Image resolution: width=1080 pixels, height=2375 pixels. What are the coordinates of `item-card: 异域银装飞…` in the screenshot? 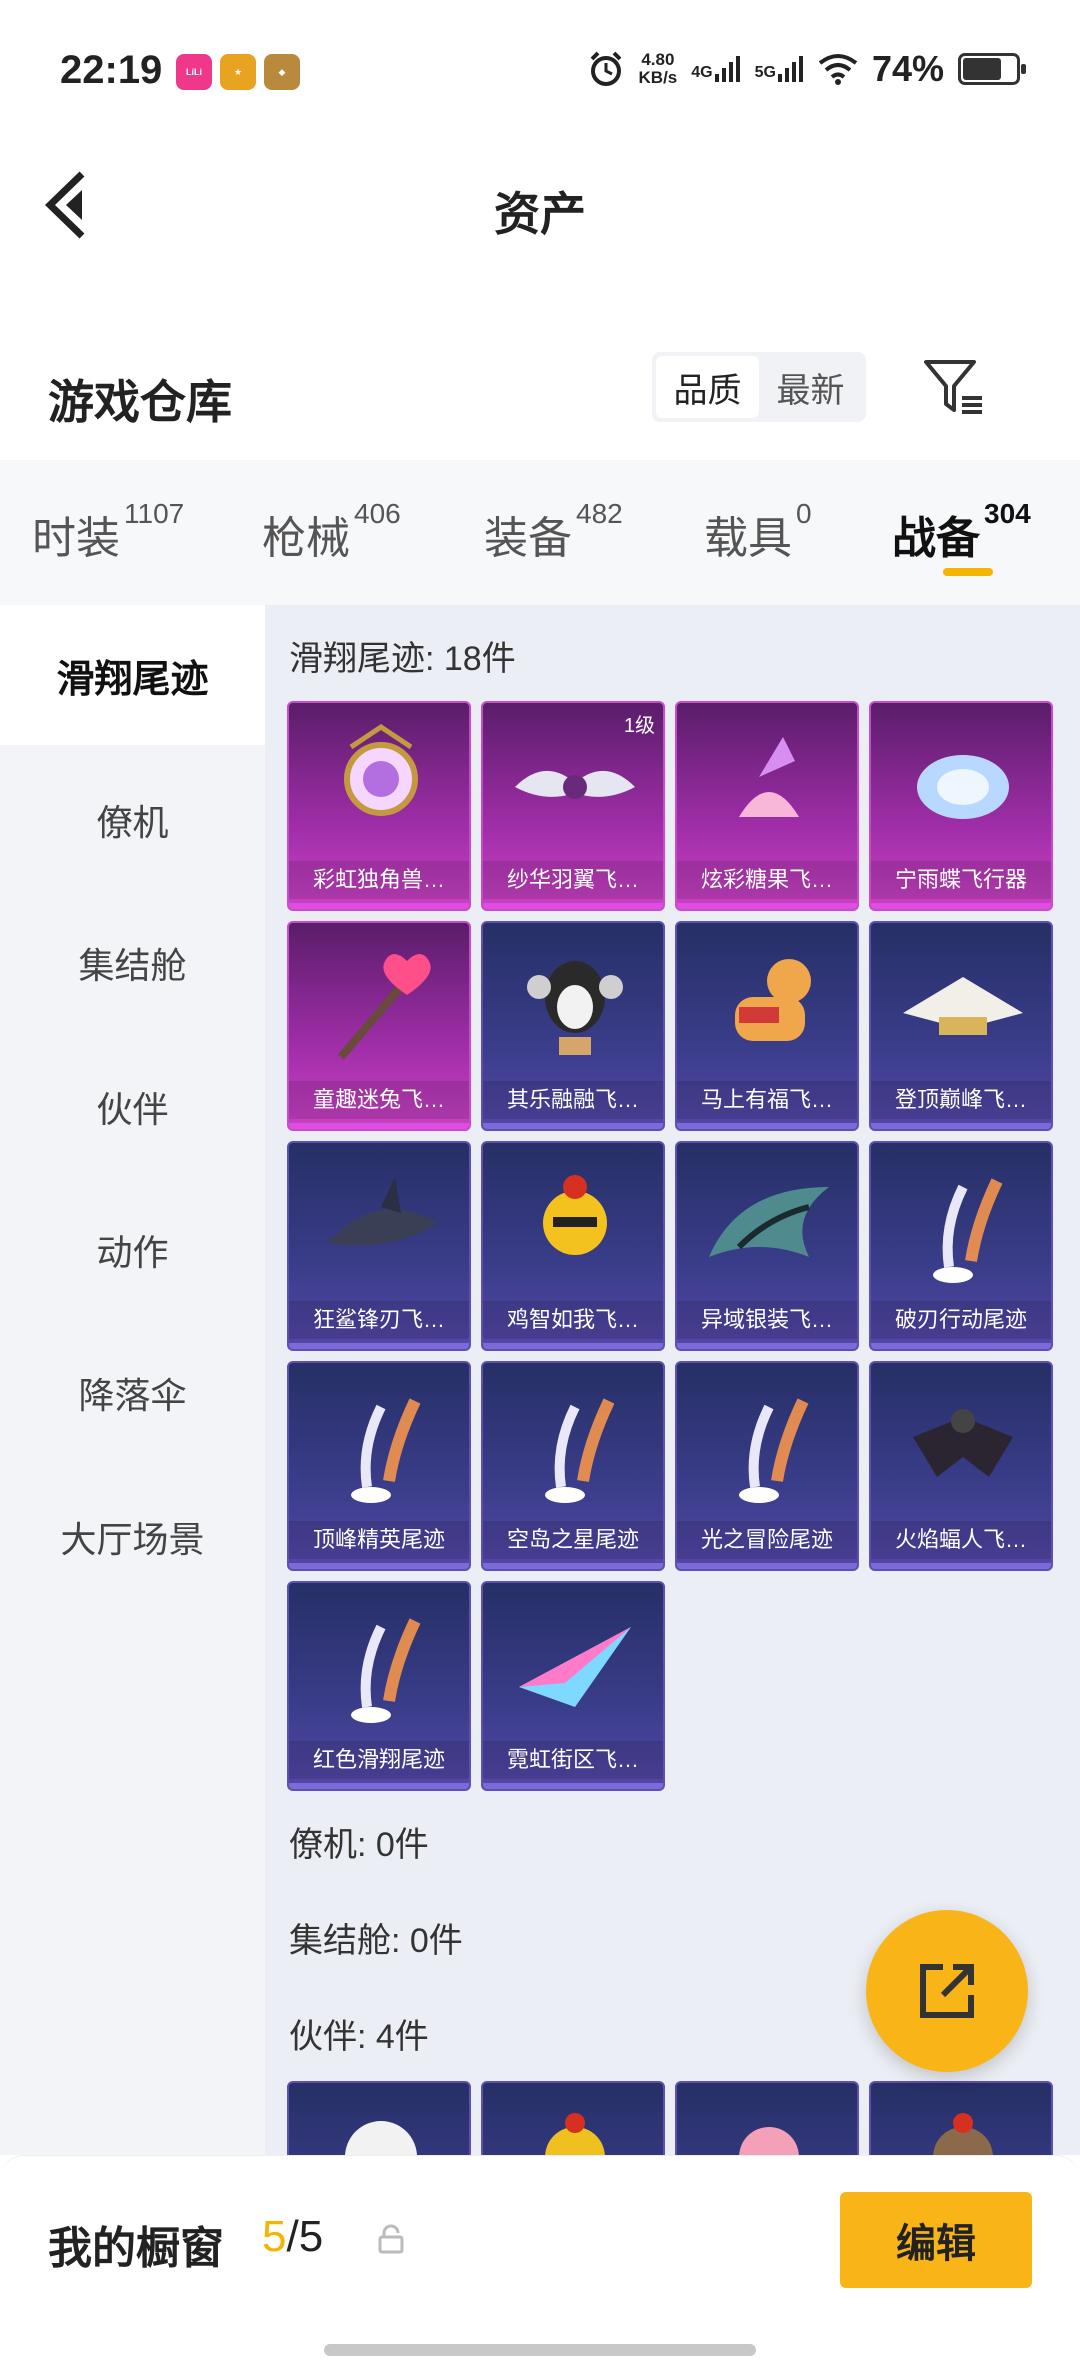 It's located at (767, 1246).